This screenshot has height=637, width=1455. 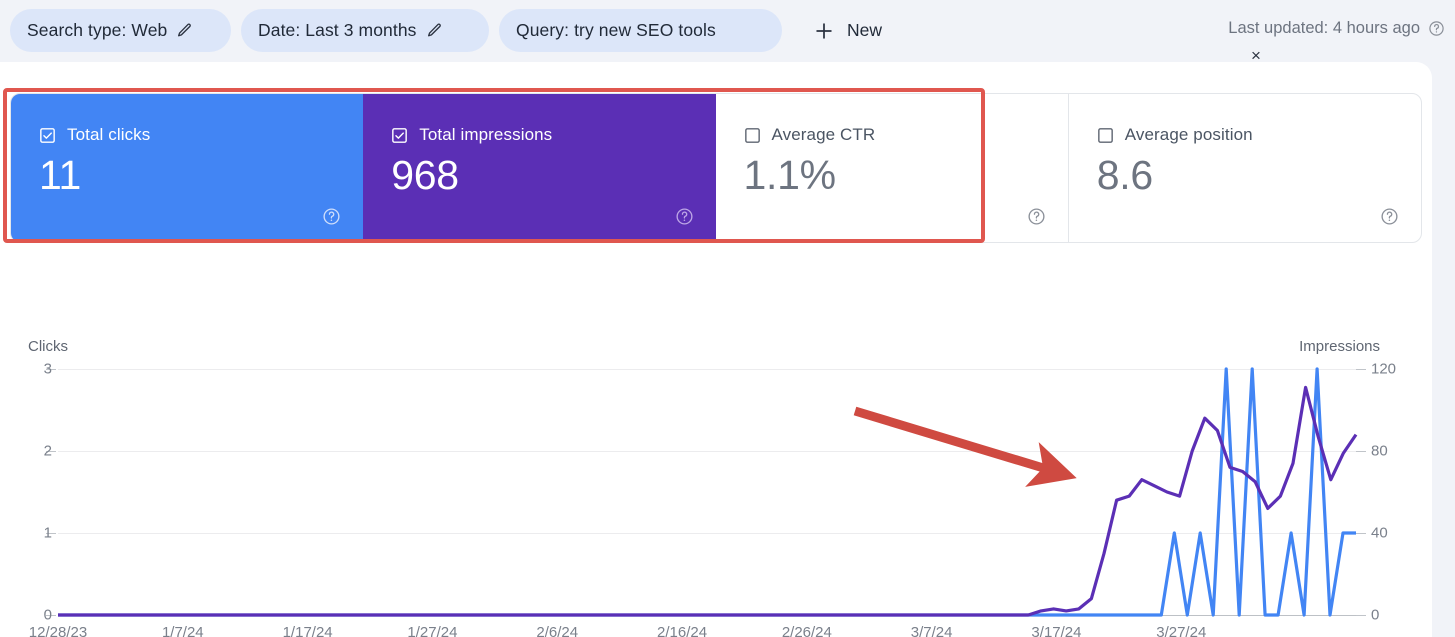 What do you see at coordinates (1188, 134) in the screenshot?
I see `metric-card-title: Average position` at bounding box center [1188, 134].